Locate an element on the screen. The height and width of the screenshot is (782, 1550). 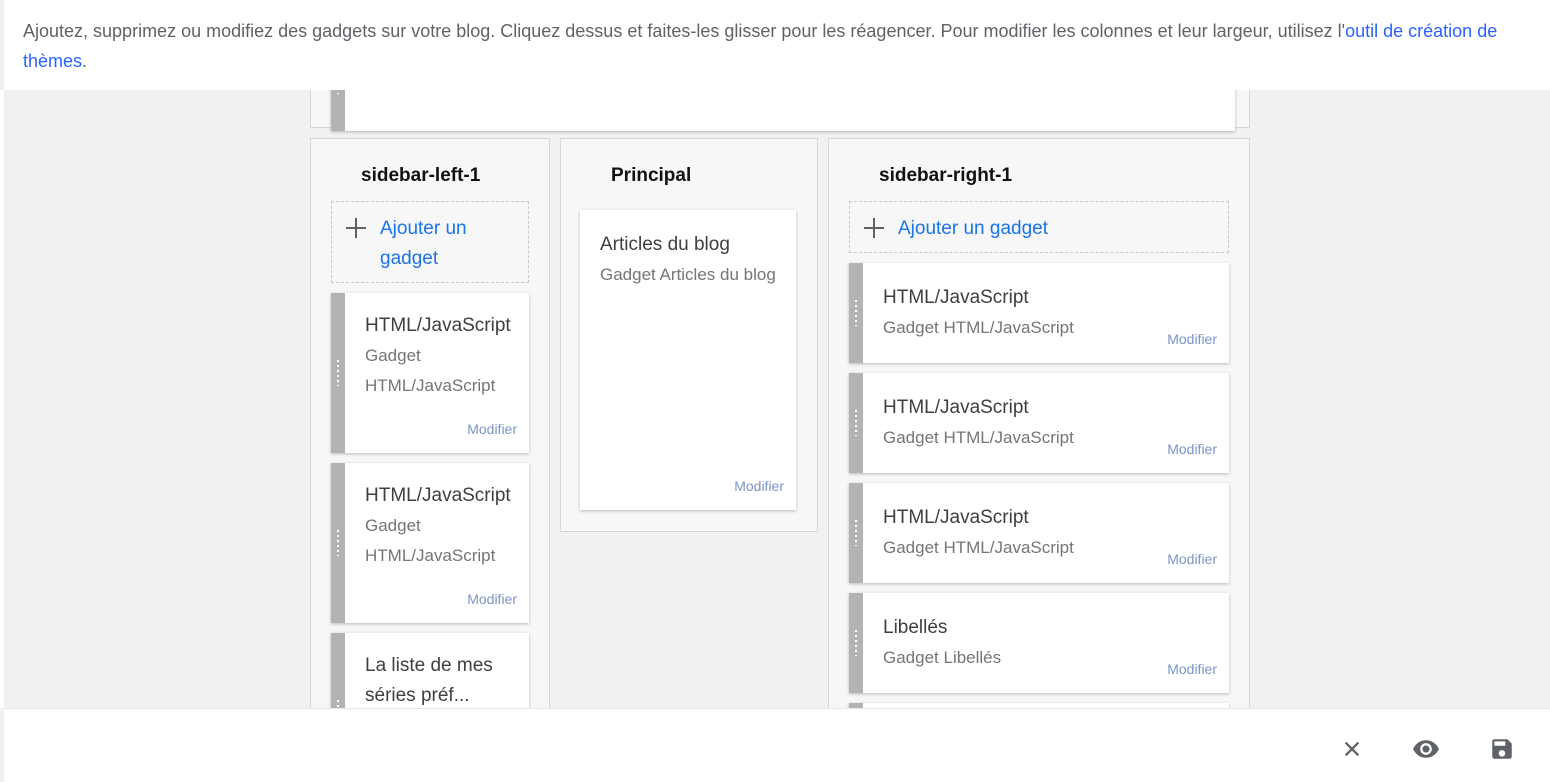
intro-end: . is located at coordinates (85, 61).